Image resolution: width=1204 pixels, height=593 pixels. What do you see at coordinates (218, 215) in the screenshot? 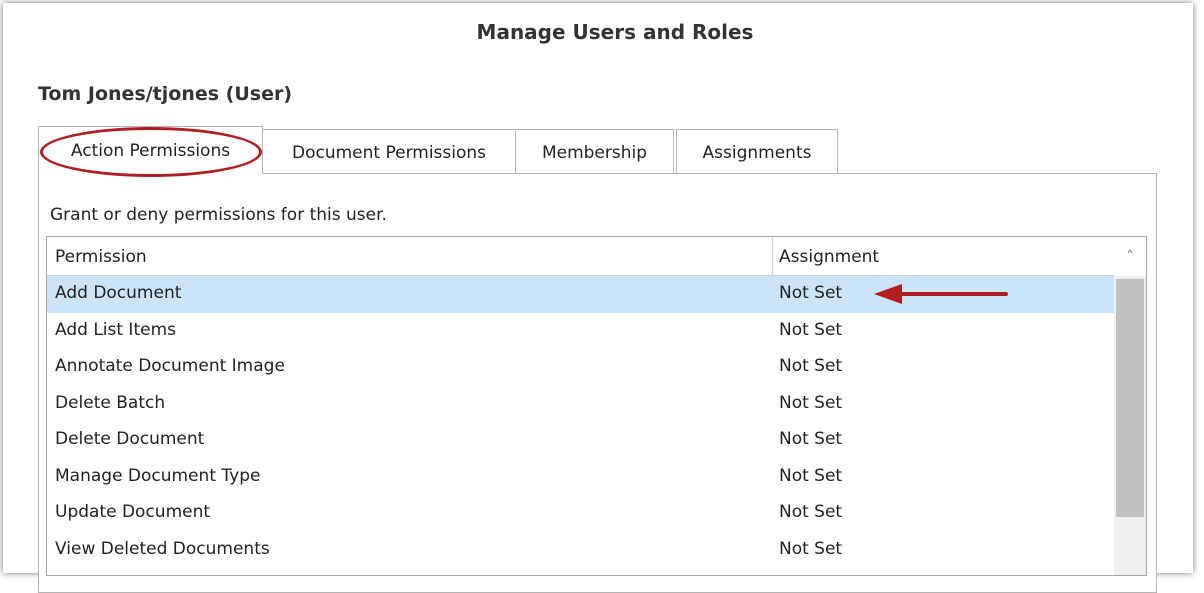
I see `panel-description: Grant or deny permissions for this user.` at bounding box center [218, 215].